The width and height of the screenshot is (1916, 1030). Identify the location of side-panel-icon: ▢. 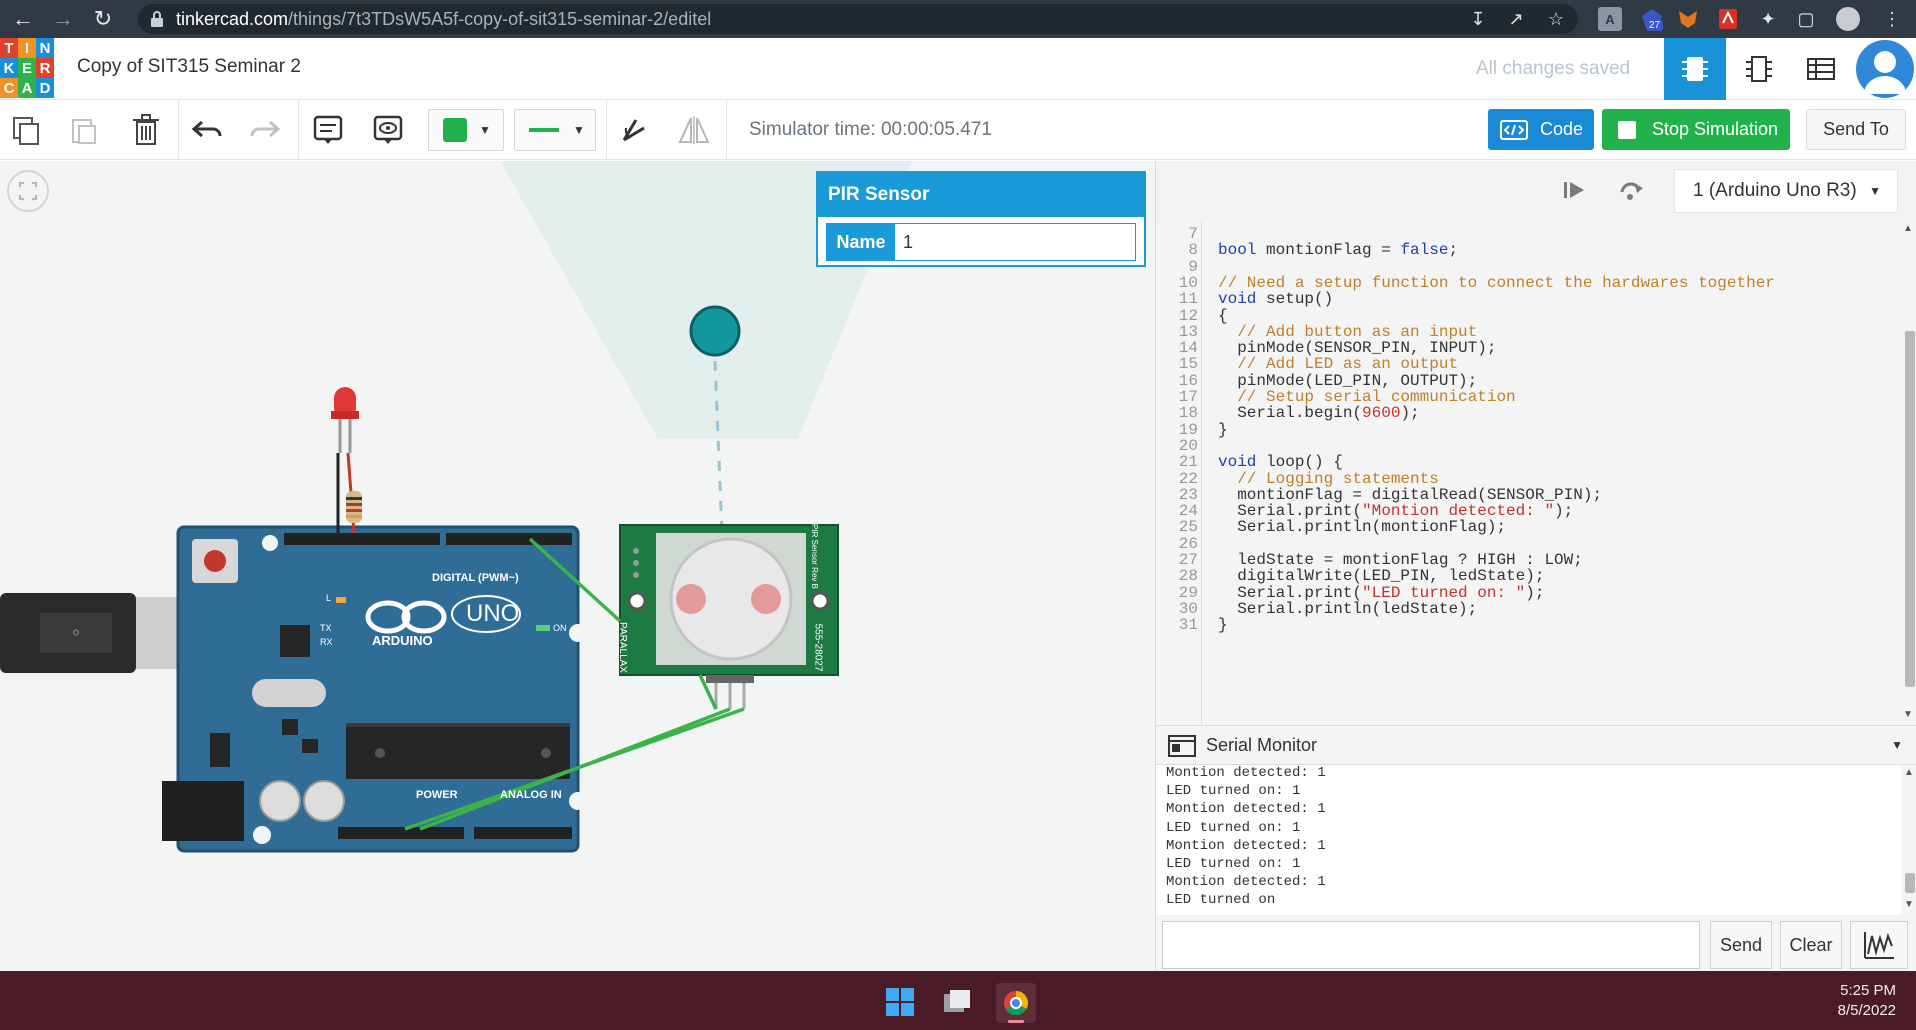
(1806, 19).